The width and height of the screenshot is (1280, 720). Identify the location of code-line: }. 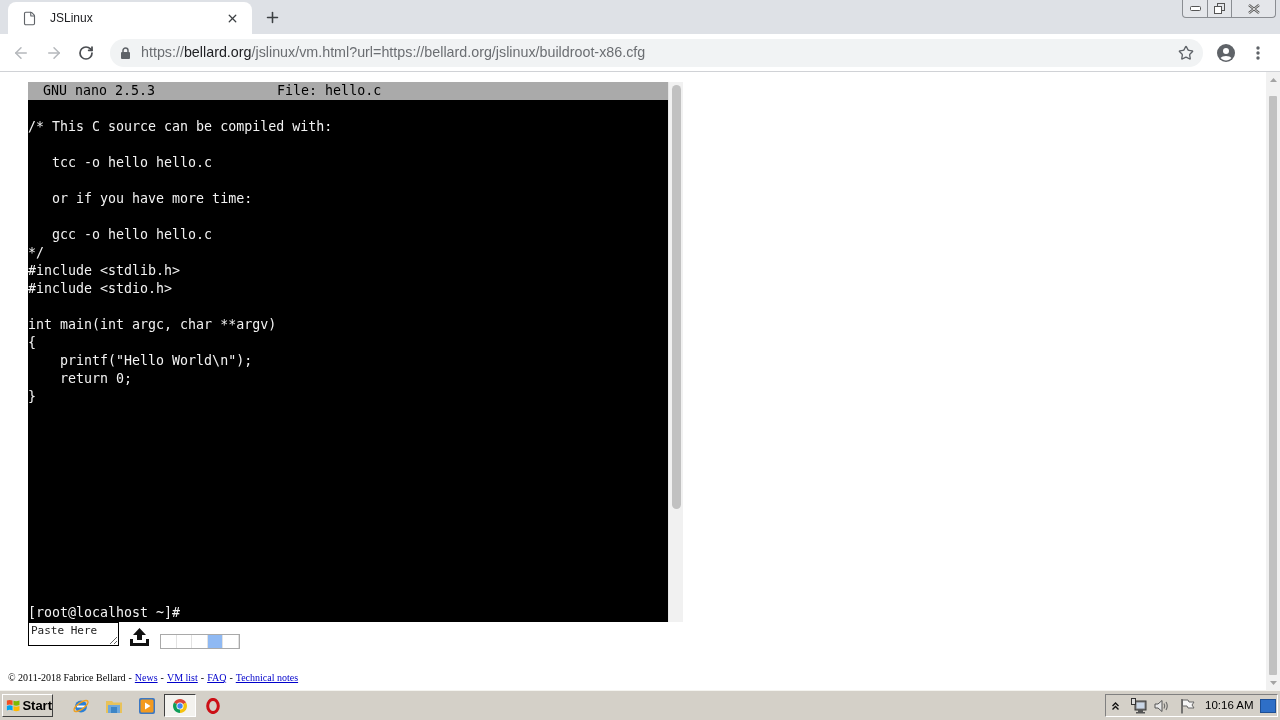
(32, 397).